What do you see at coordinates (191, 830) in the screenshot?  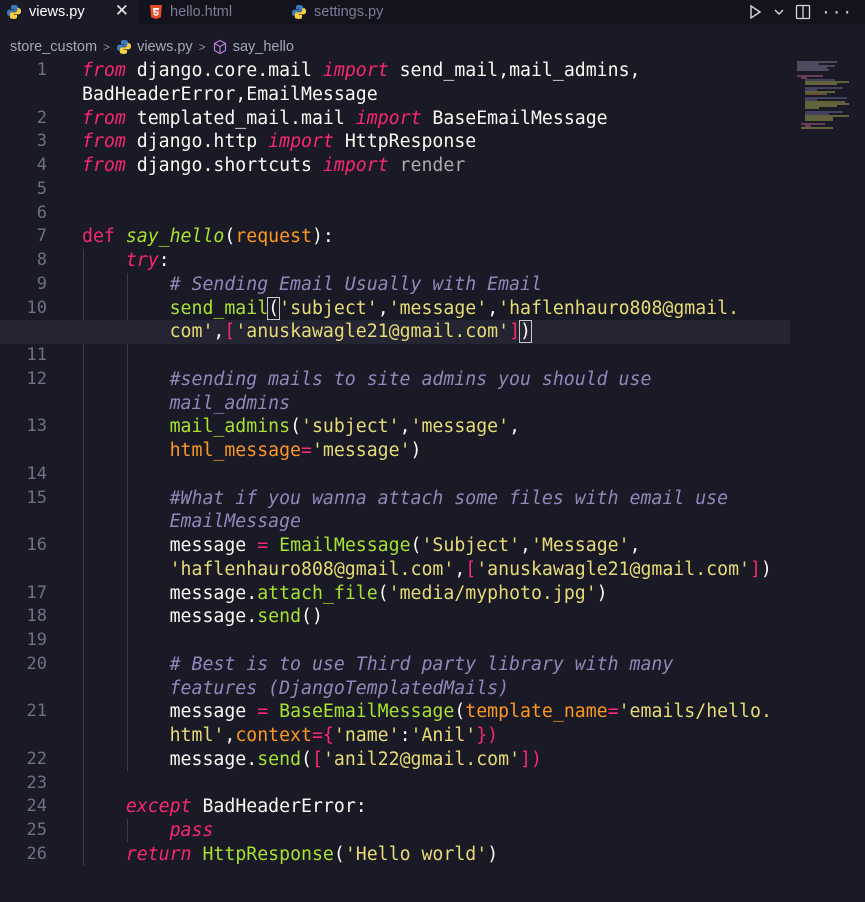 I see `keyword-pass: pass` at bounding box center [191, 830].